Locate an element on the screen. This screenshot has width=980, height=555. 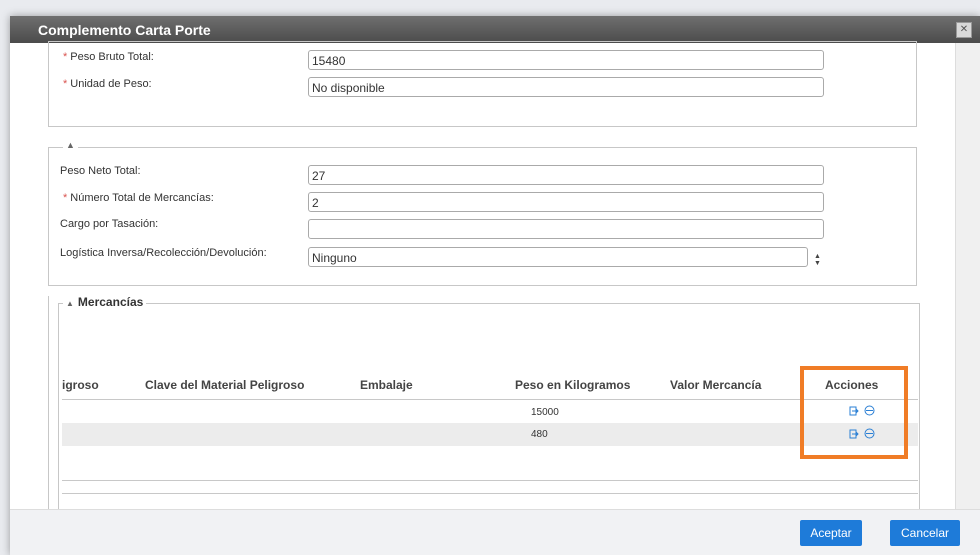
collapse-mercancias-icon: ▲ is located at coordinates (70, 303).